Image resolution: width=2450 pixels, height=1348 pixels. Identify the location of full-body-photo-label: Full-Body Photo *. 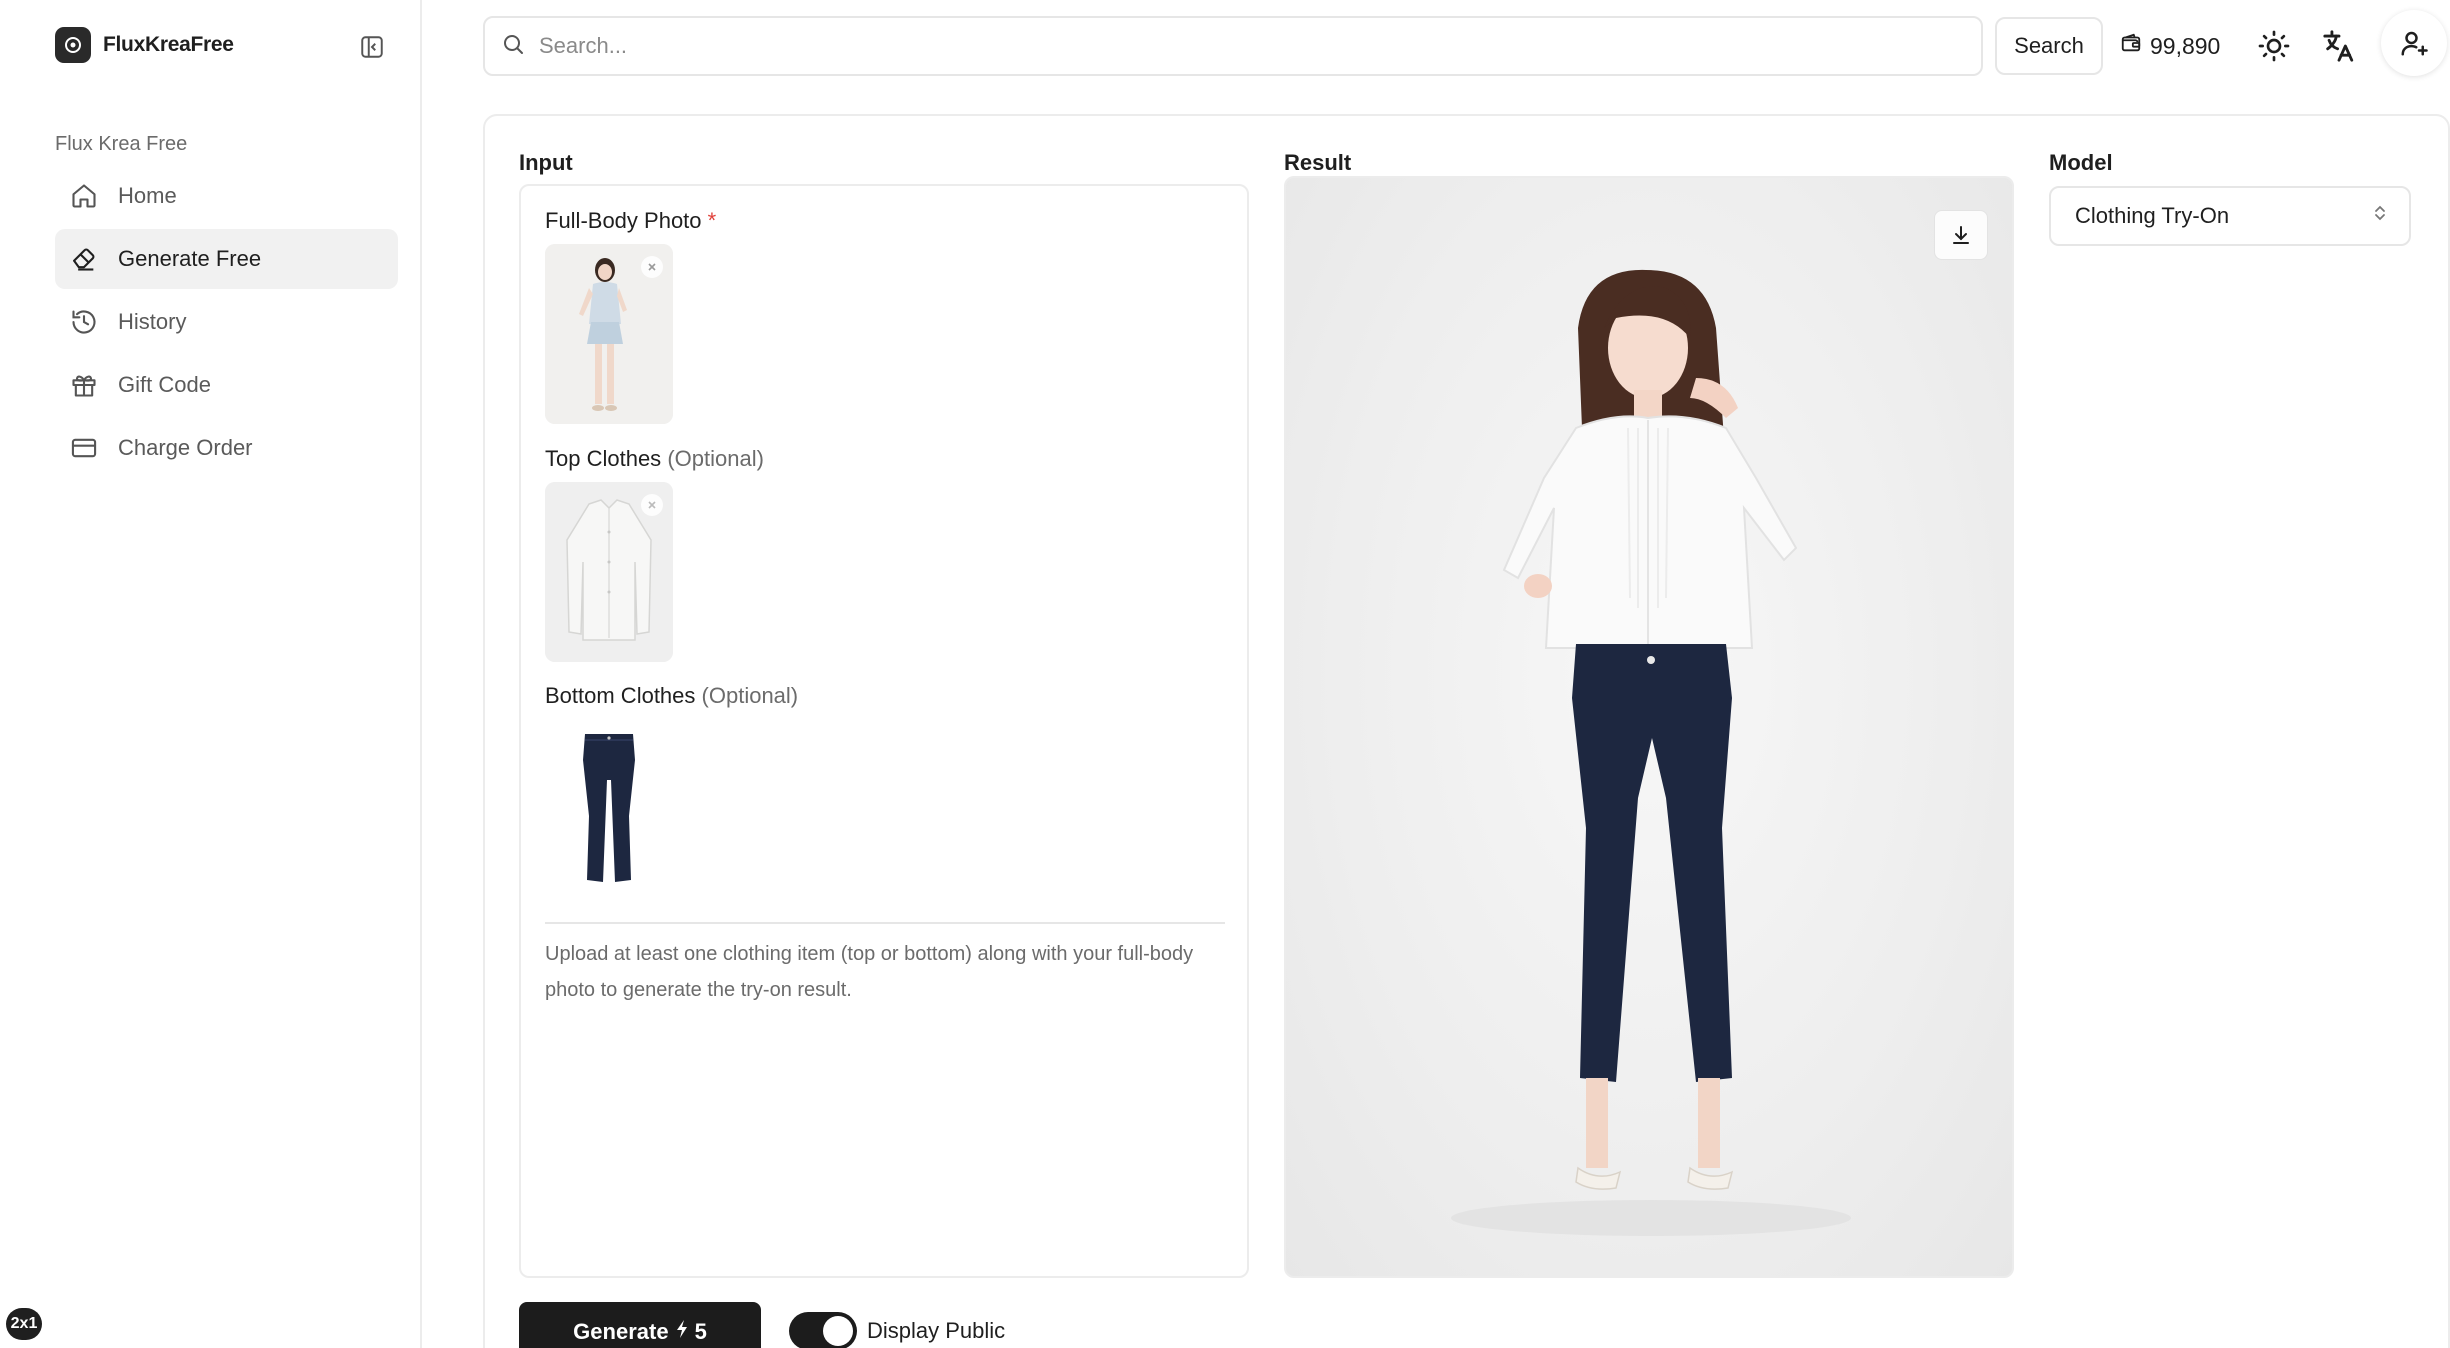
(630, 221).